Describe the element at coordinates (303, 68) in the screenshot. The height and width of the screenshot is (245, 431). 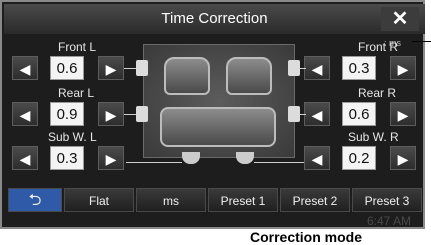
I see `front-right-wire` at that location.